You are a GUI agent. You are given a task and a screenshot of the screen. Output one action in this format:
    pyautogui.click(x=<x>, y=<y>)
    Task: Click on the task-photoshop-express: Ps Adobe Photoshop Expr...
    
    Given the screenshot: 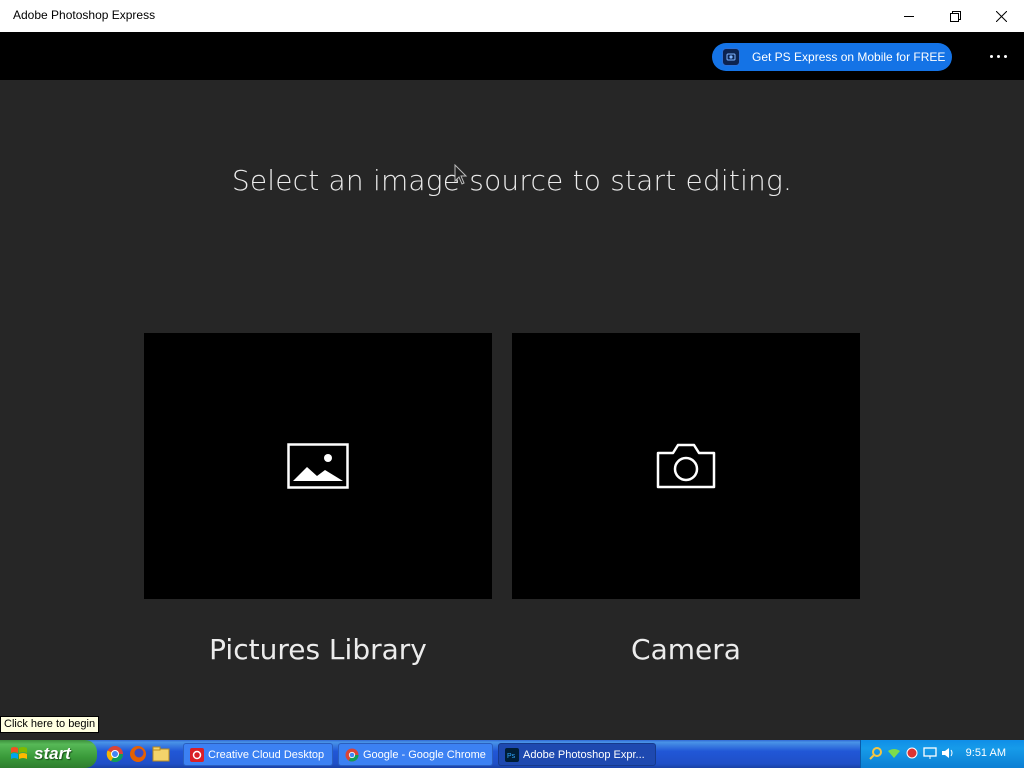 What is the action you would take?
    pyautogui.click(x=577, y=754)
    